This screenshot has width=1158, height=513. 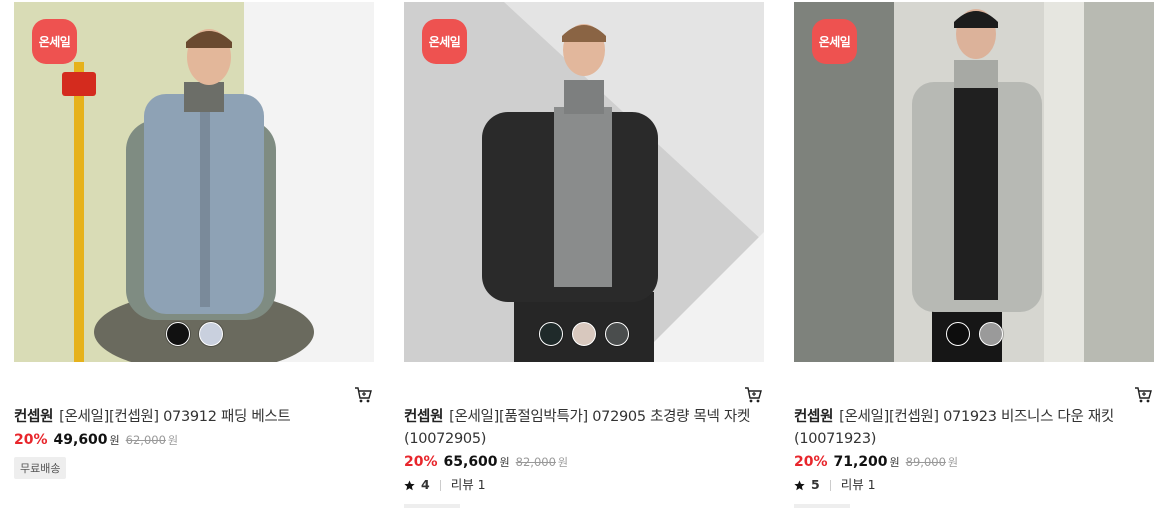 I want to click on color-swatch-gray, so click(x=990, y=334).